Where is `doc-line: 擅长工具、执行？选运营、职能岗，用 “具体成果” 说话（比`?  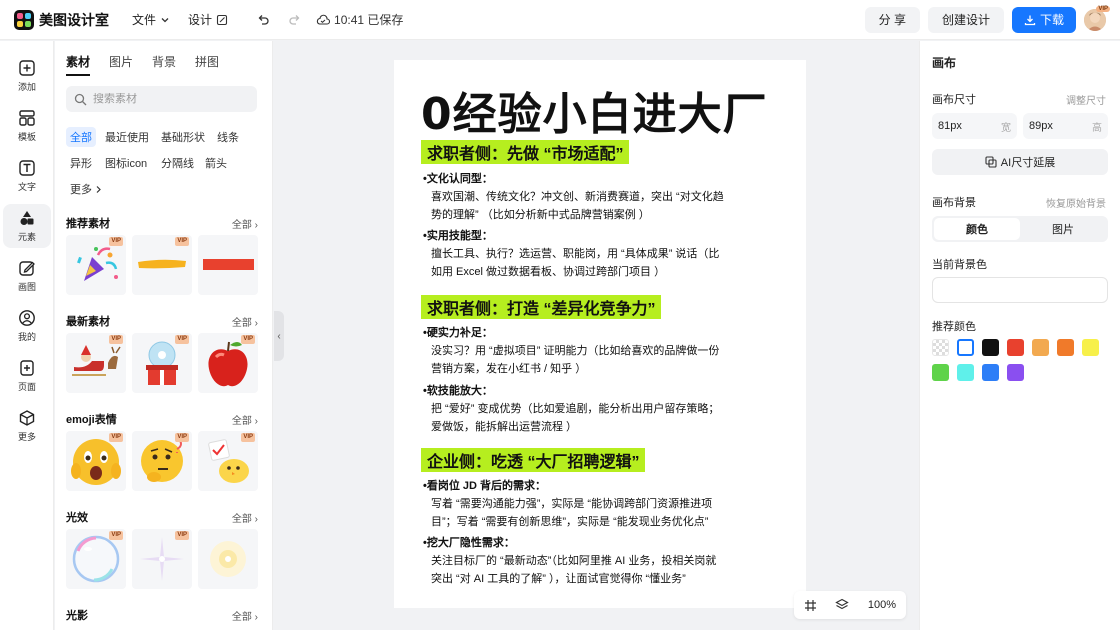
doc-line: 擅长工具、执行？选运营、职能岗，用 “具体成果” 说话（比 is located at coordinates (575, 254).